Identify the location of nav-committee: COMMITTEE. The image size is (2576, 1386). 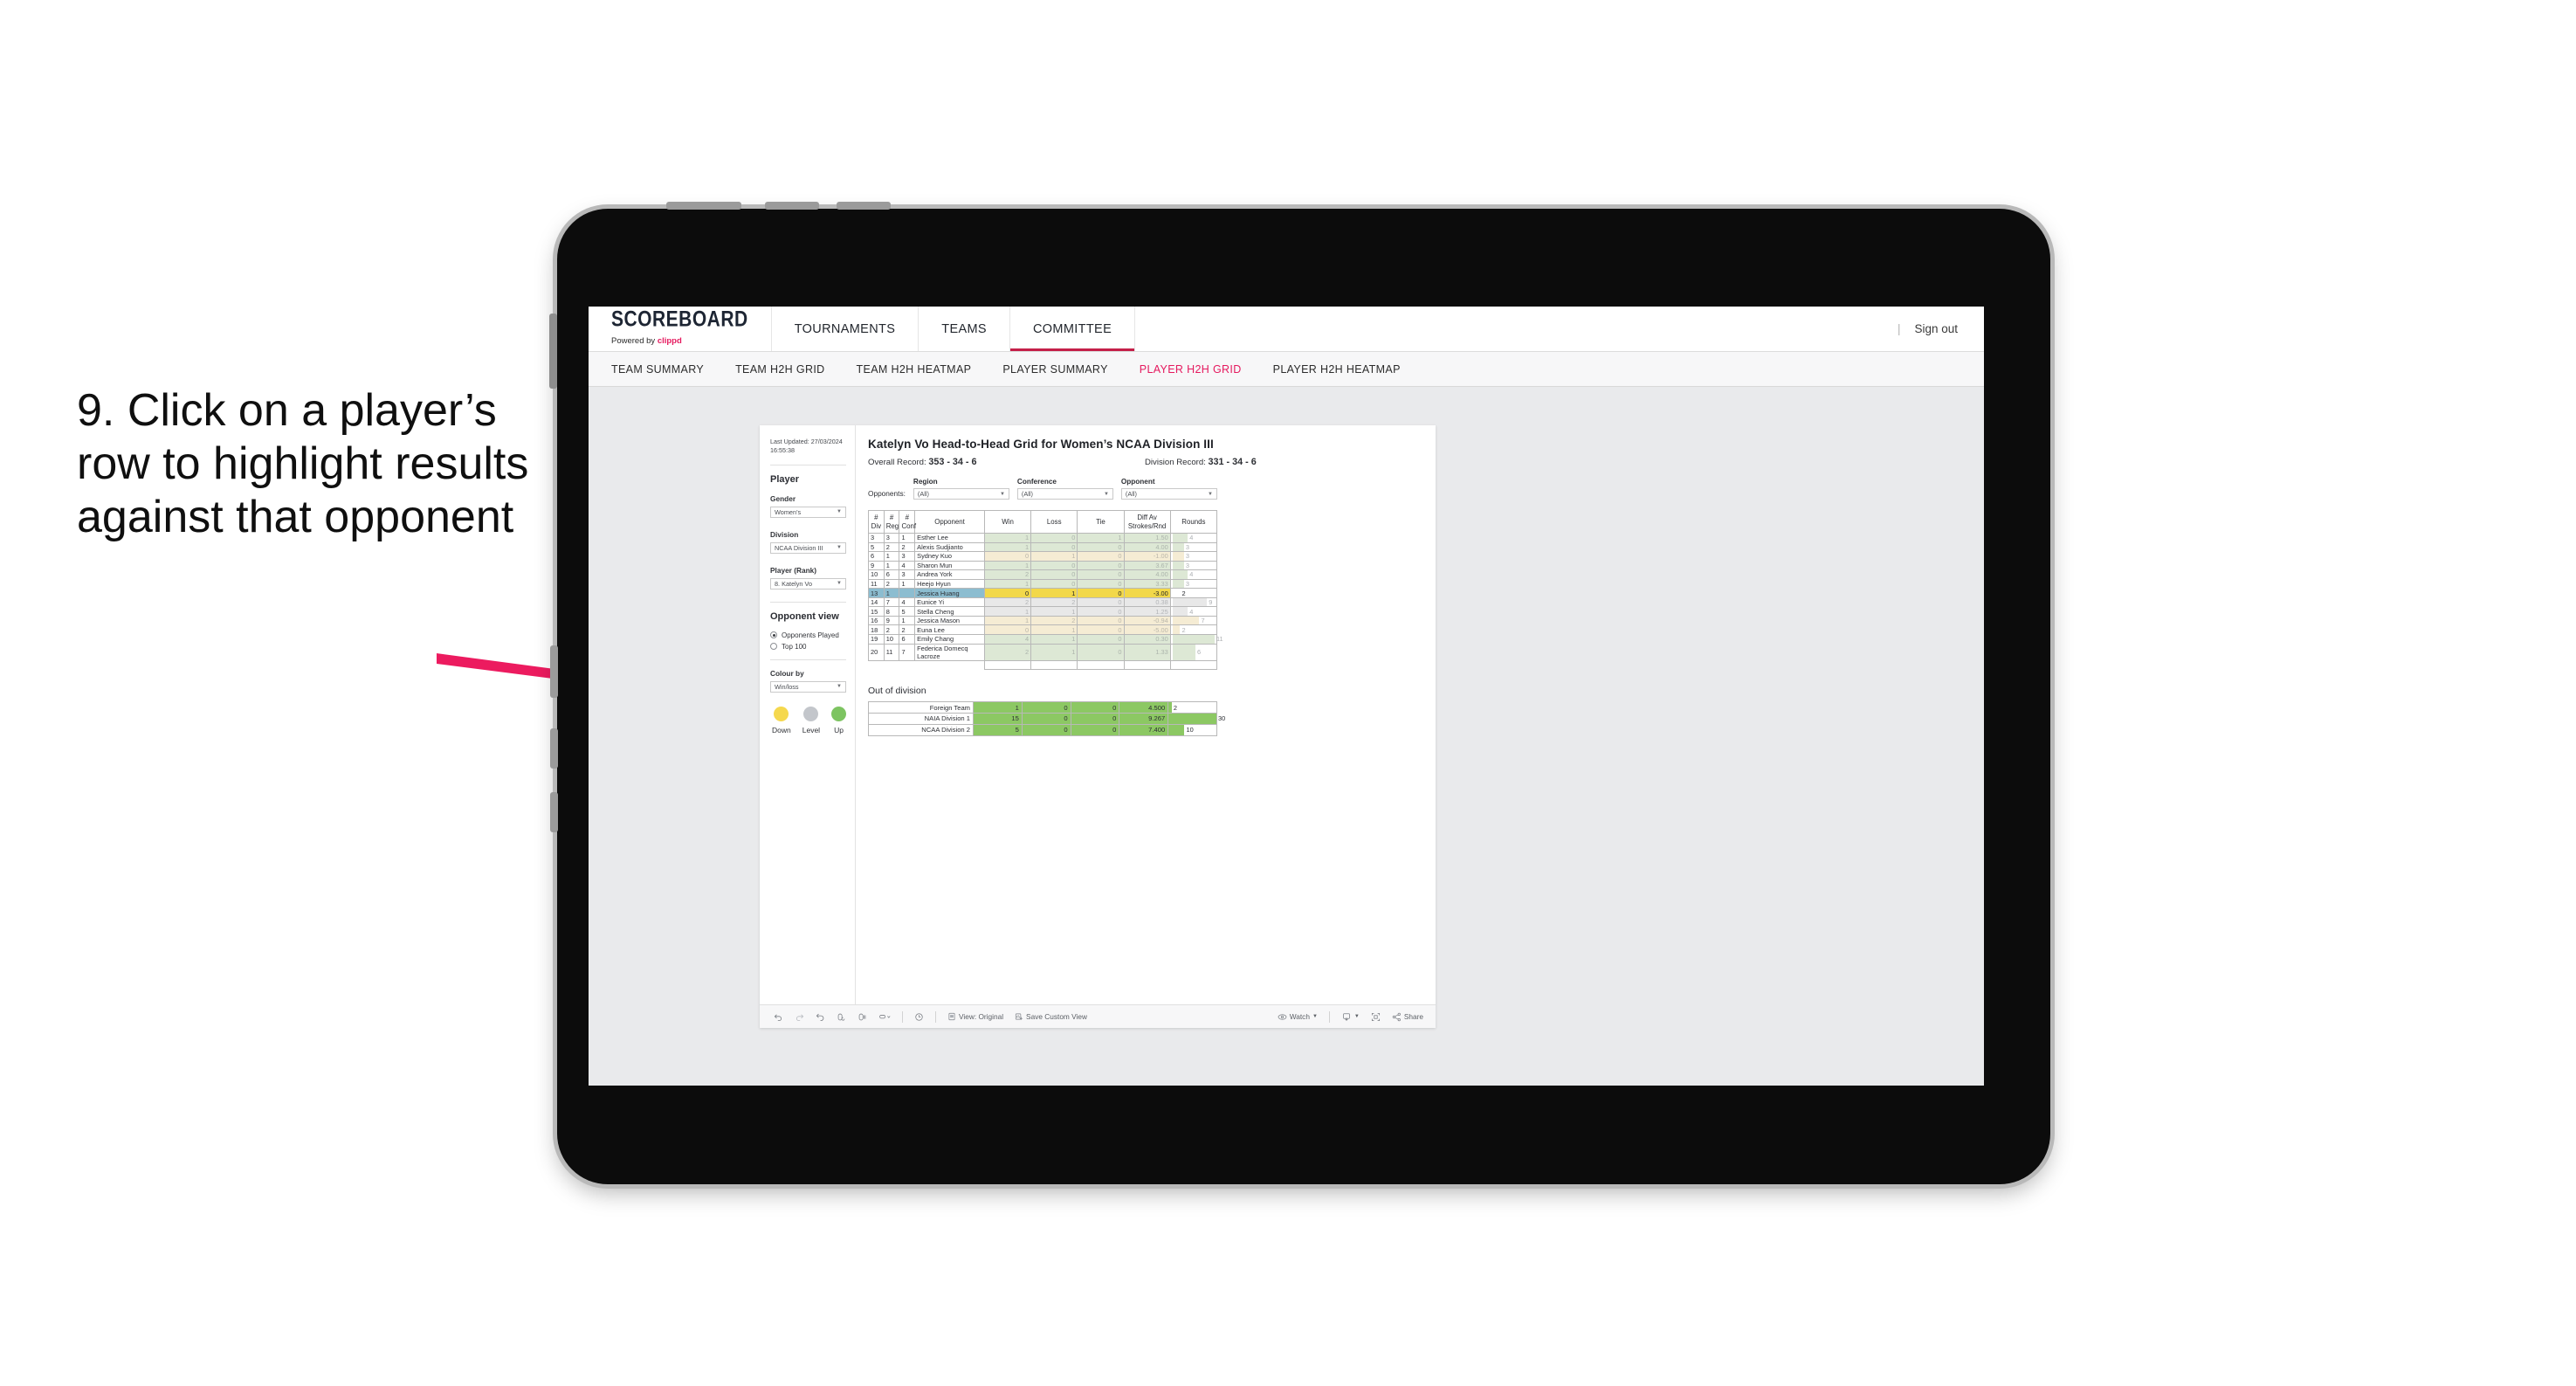
(1072, 329).